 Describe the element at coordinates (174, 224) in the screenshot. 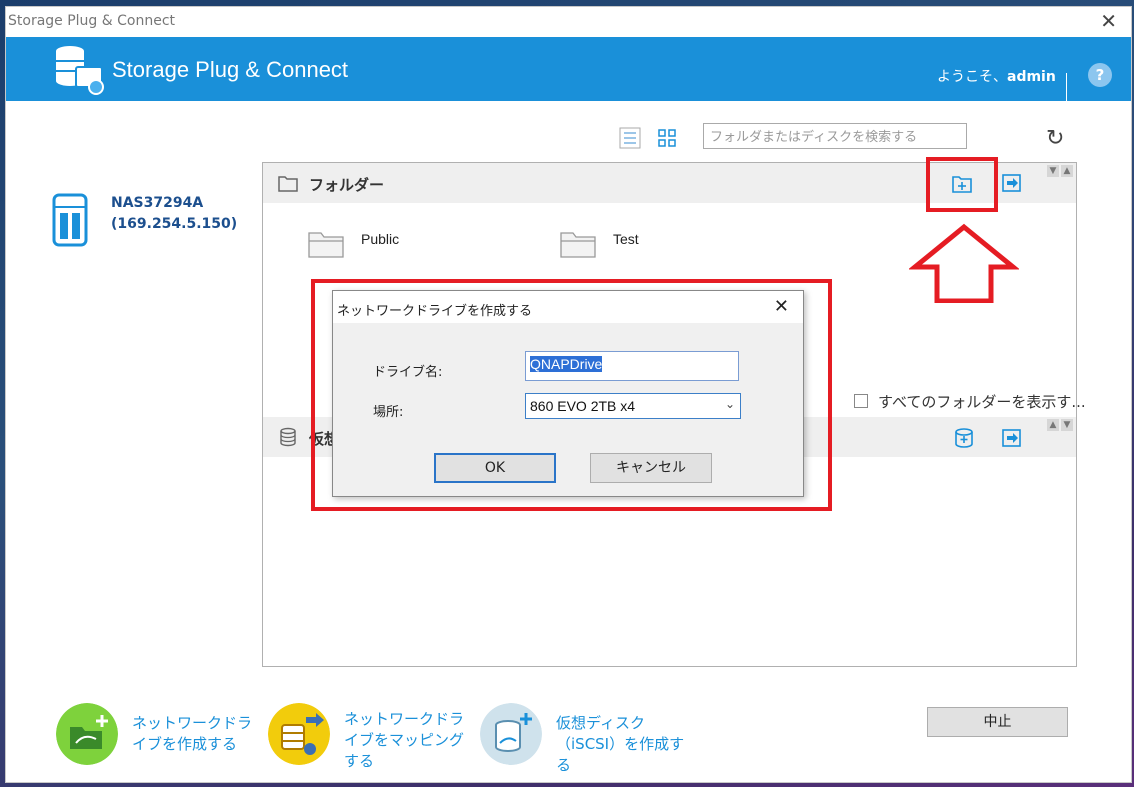

I see `nas-device-ip: (169.254.5.150)` at that location.